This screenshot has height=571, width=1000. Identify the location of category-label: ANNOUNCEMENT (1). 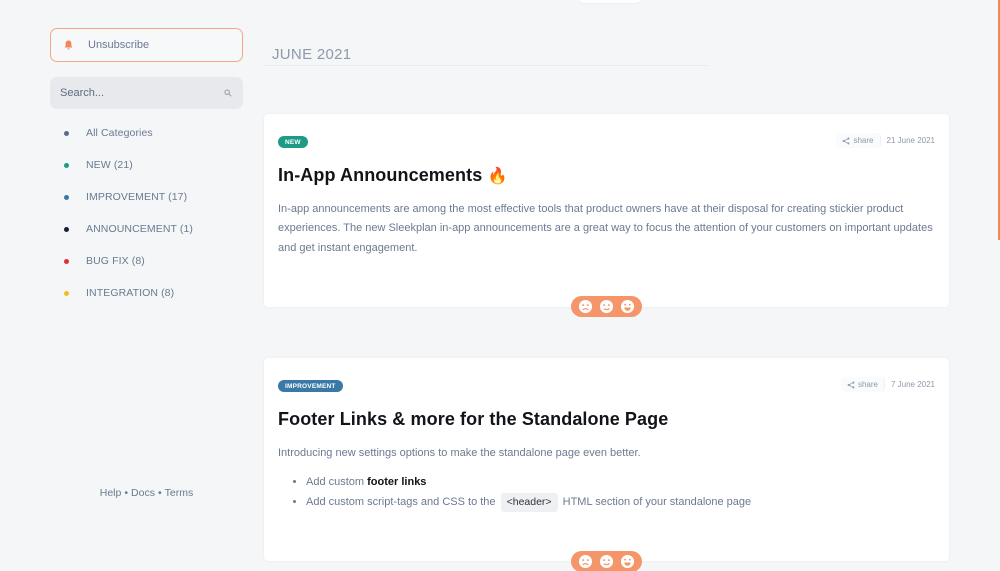
(139, 229).